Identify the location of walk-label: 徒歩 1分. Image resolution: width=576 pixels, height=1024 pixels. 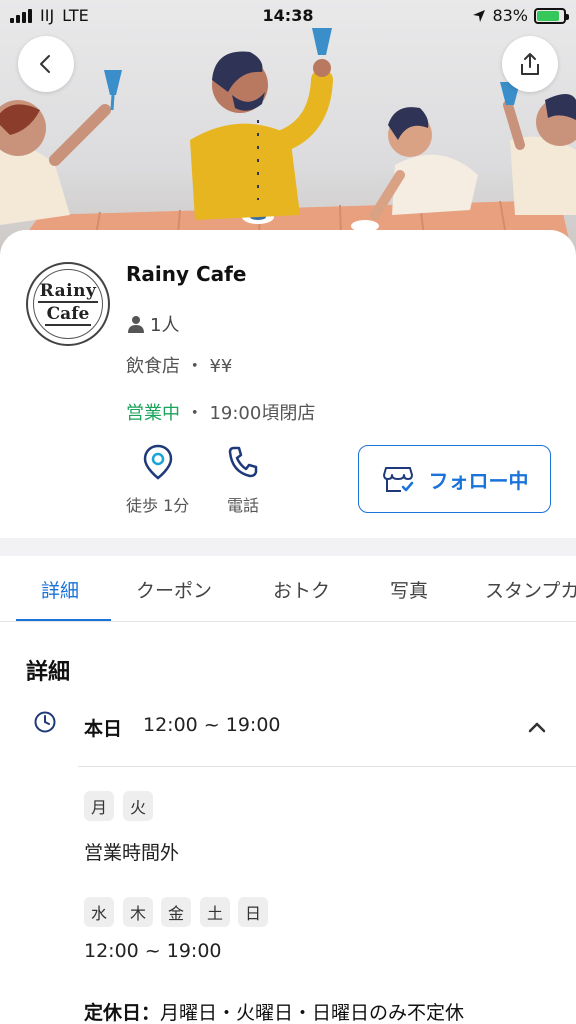
(158, 505).